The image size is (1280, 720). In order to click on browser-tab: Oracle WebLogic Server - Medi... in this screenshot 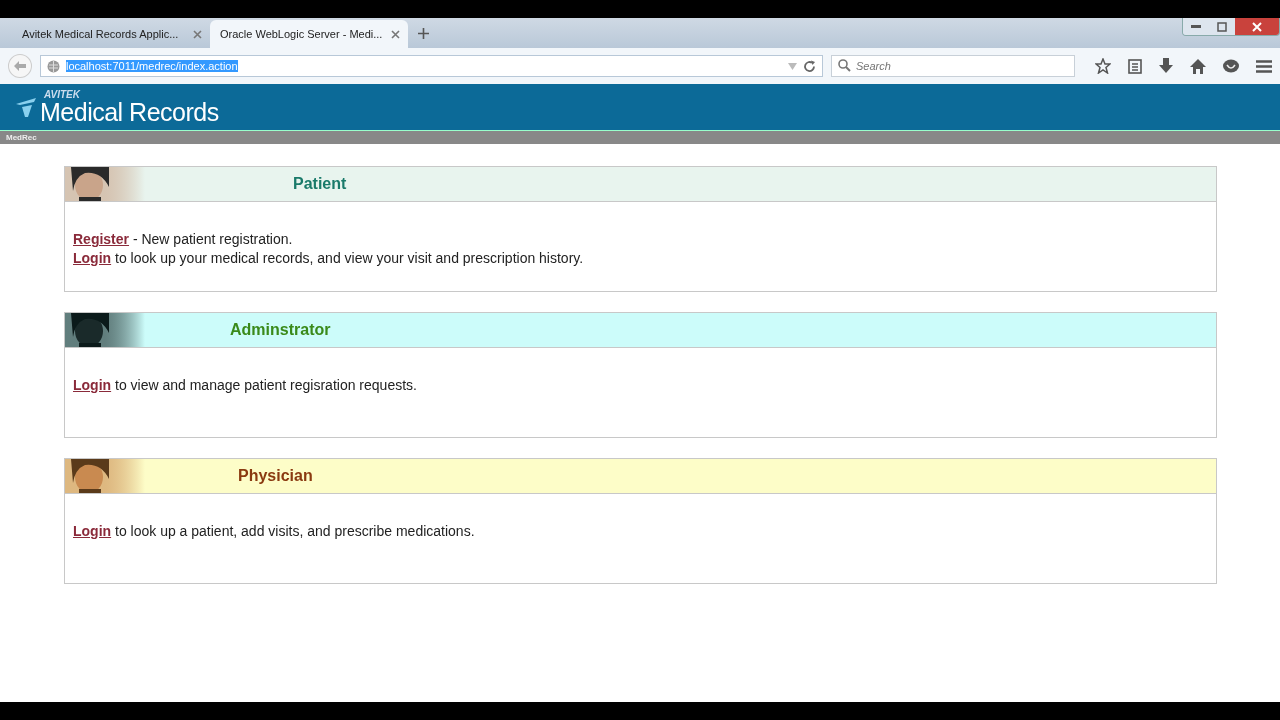, I will do `click(309, 34)`.